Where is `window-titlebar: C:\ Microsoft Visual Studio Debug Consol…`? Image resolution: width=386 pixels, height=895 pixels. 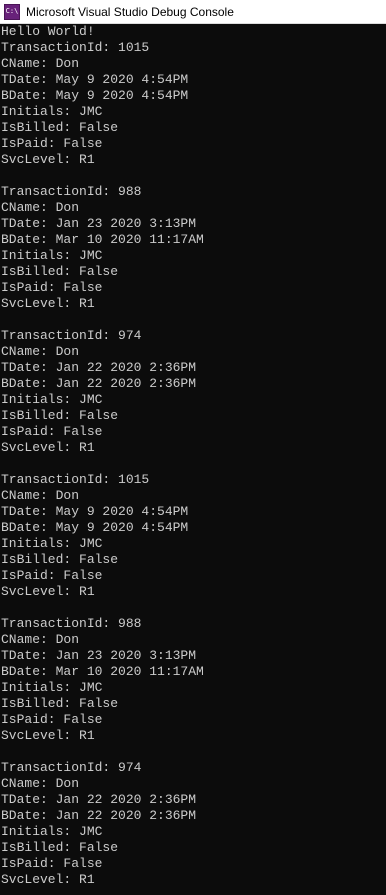 window-titlebar: C:\ Microsoft Visual Studio Debug Consol… is located at coordinates (193, 12).